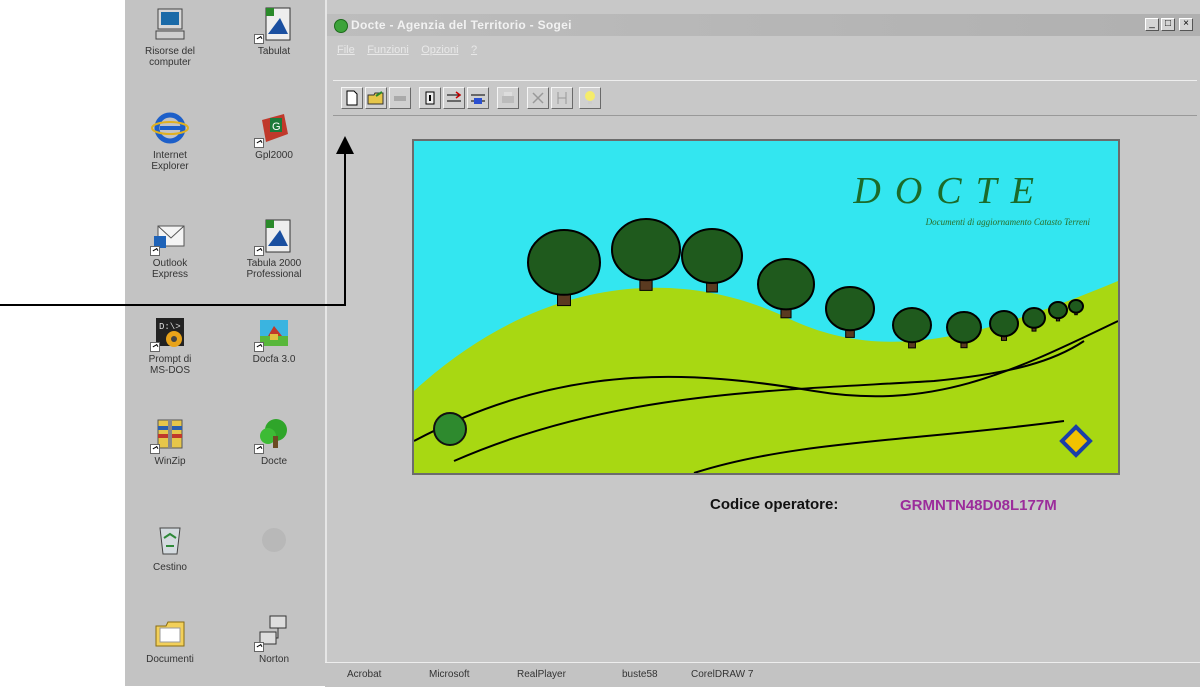 The image size is (1200, 687). What do you see at coordinates (170, 365) in the screenshot?
I see `desktop-icon-label: Prompt di MS-DOS` at bounding box center [170, 365].